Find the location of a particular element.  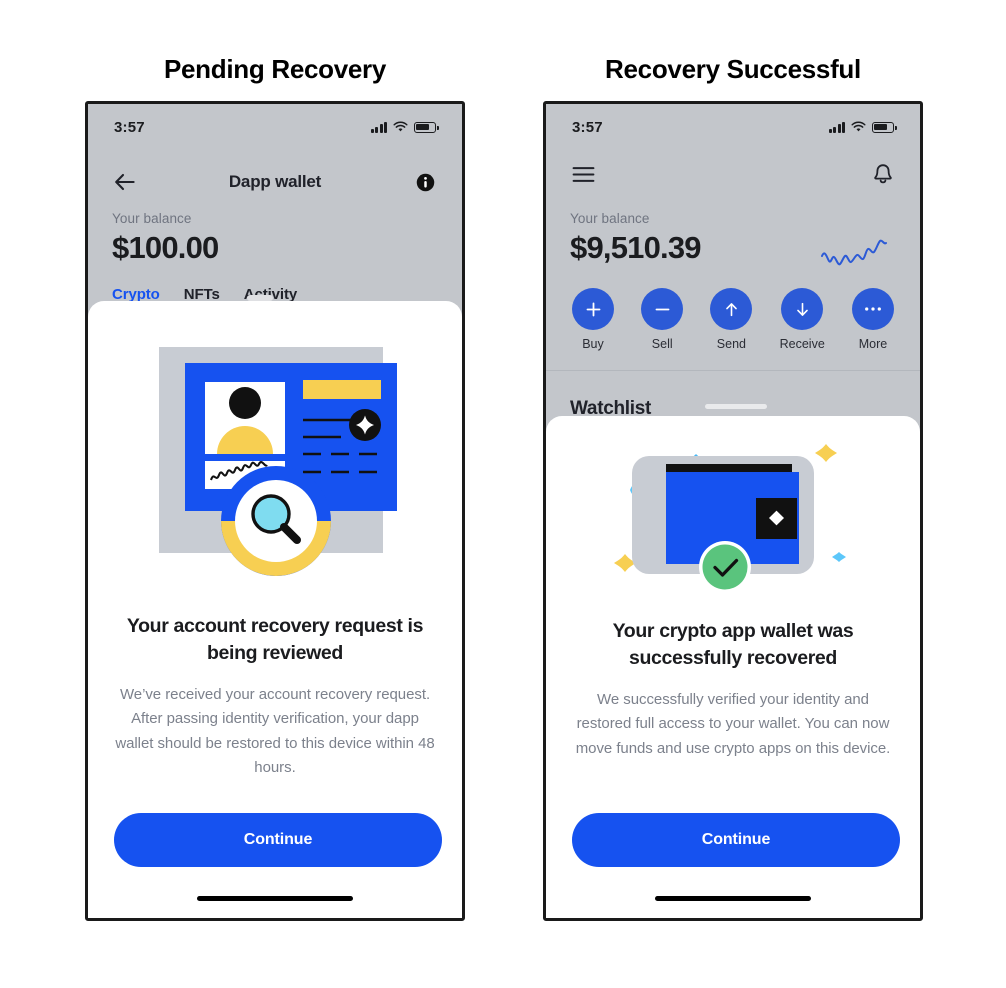

info-button is located at coordinates (425, 182).